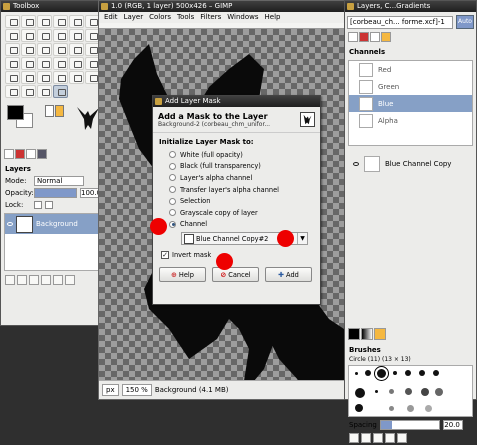 Image resolution: width=477 pixels, height=445 pixels. I want to click on measure-tool-icon, so click(76, 35).